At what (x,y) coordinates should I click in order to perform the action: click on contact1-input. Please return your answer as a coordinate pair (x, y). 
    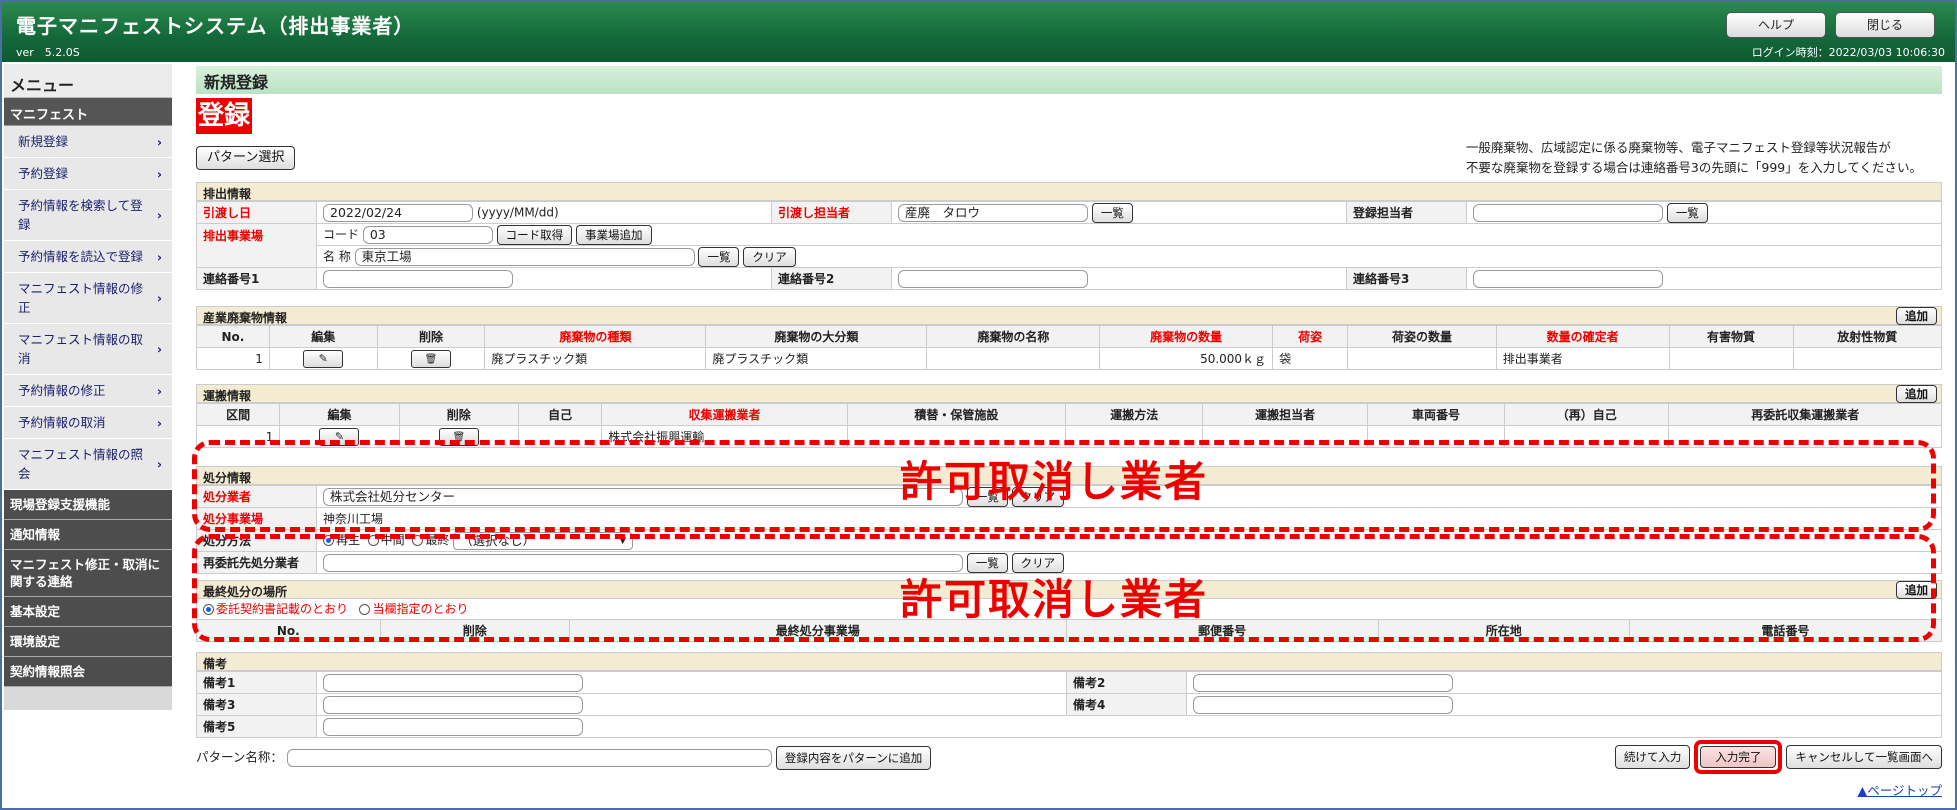
    Looking at the image, I should click on (418, 278).